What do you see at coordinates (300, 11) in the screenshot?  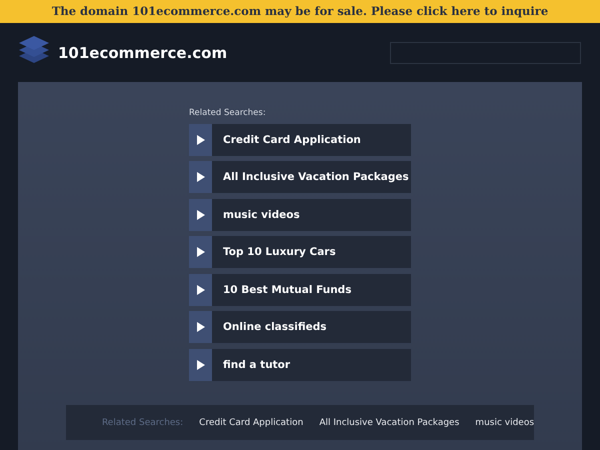 I see `sale-banner-link: The domain 101ecommerce.com may be for sale. Please click here to inquire` at bounding box center [300, 11].